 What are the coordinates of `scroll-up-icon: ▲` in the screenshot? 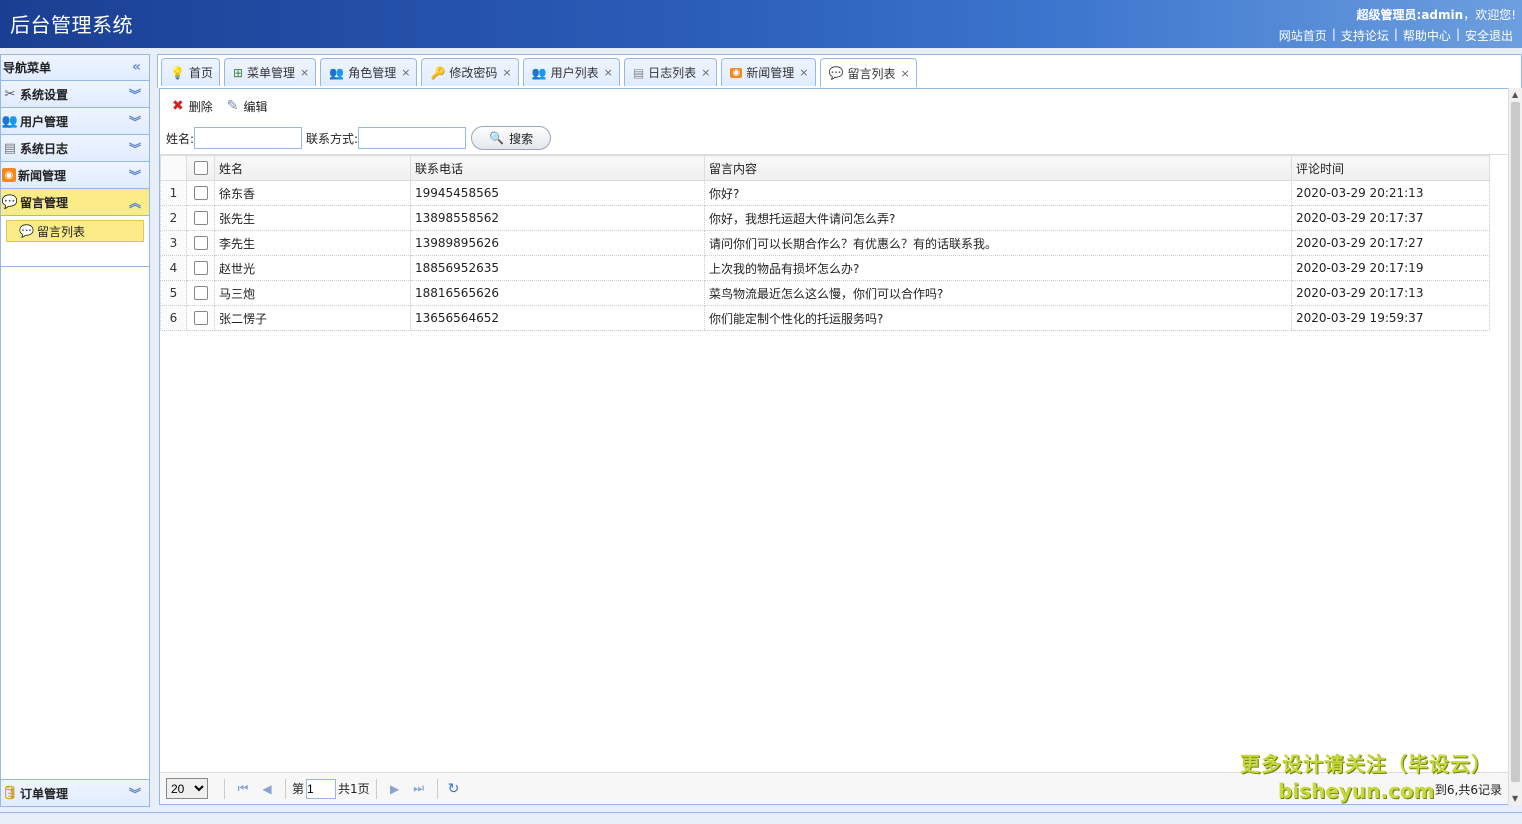 It's located at (1515, 94).